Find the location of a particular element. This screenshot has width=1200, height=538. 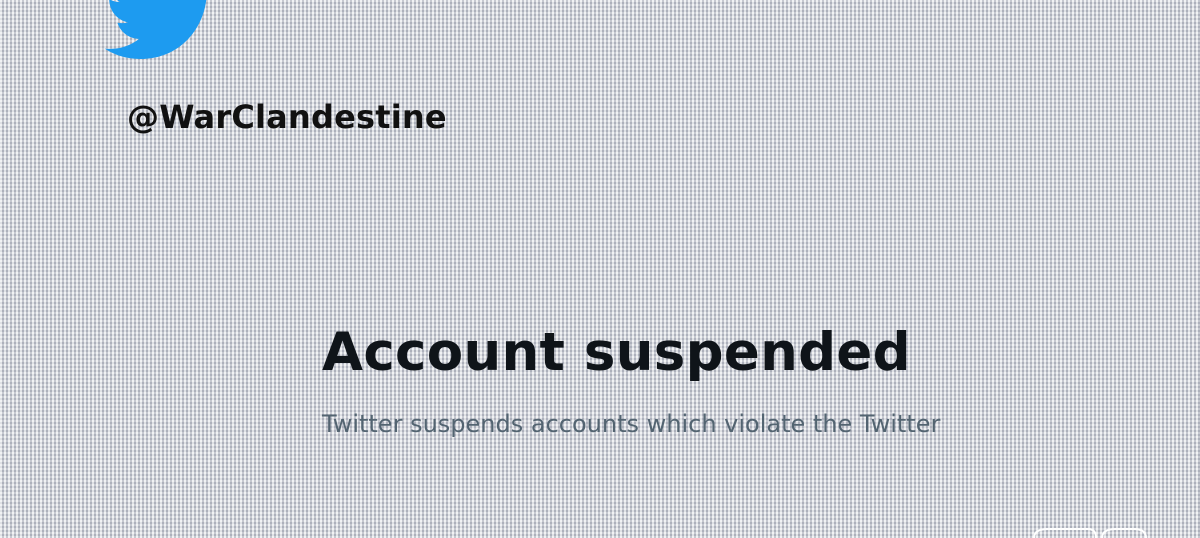

twitter-bird-icon is located at coordinates (155, 30).